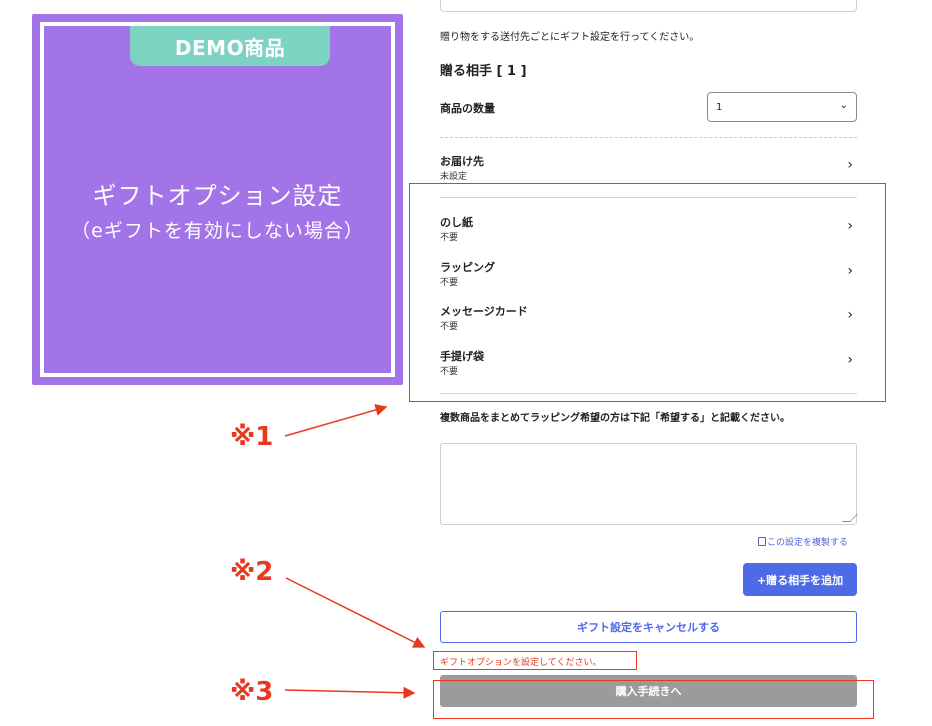 This screenshot has height=726, width=932. What do you see at coordinates (648, 6) in the screenshot?
I see `previous-field` at bounding box center [648, 6].